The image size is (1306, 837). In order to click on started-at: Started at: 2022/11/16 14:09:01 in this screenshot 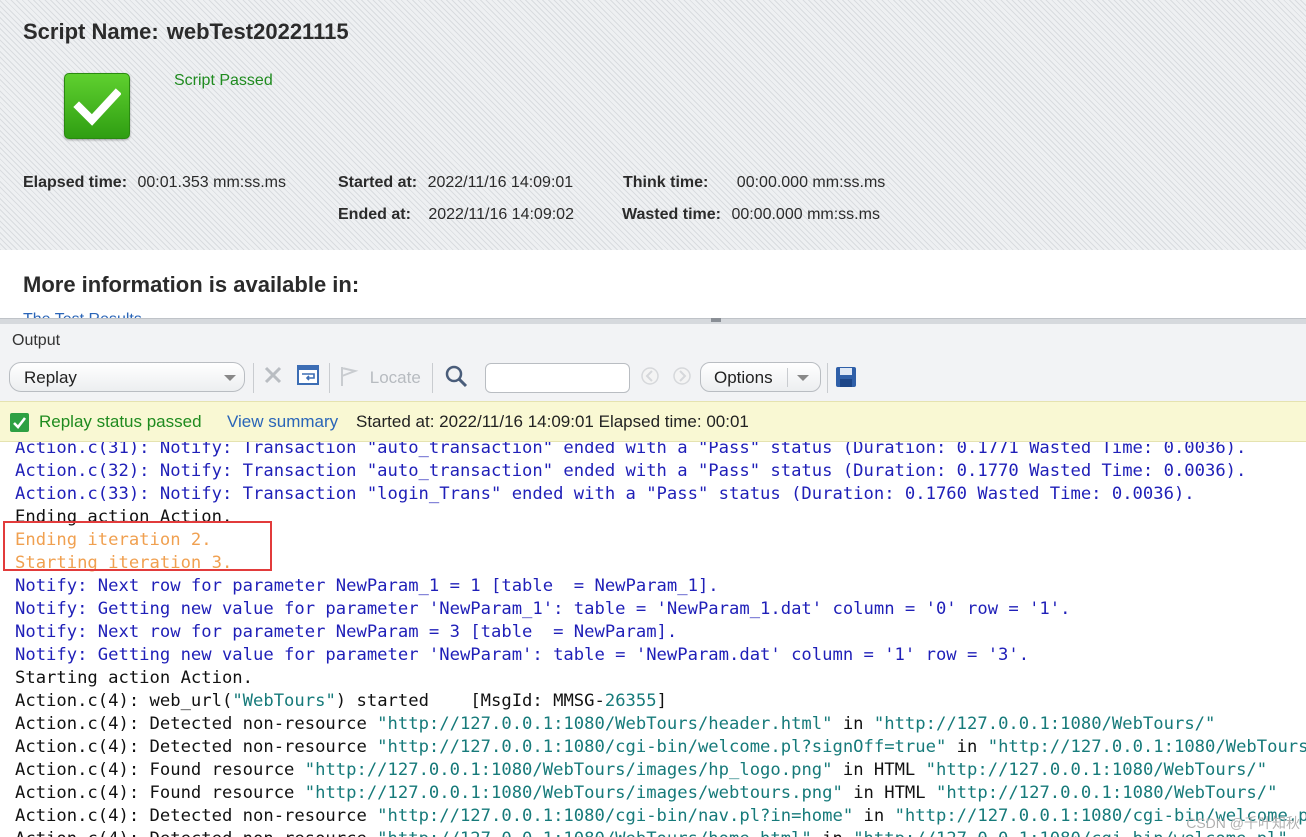, I will do `click(455, 183)`.